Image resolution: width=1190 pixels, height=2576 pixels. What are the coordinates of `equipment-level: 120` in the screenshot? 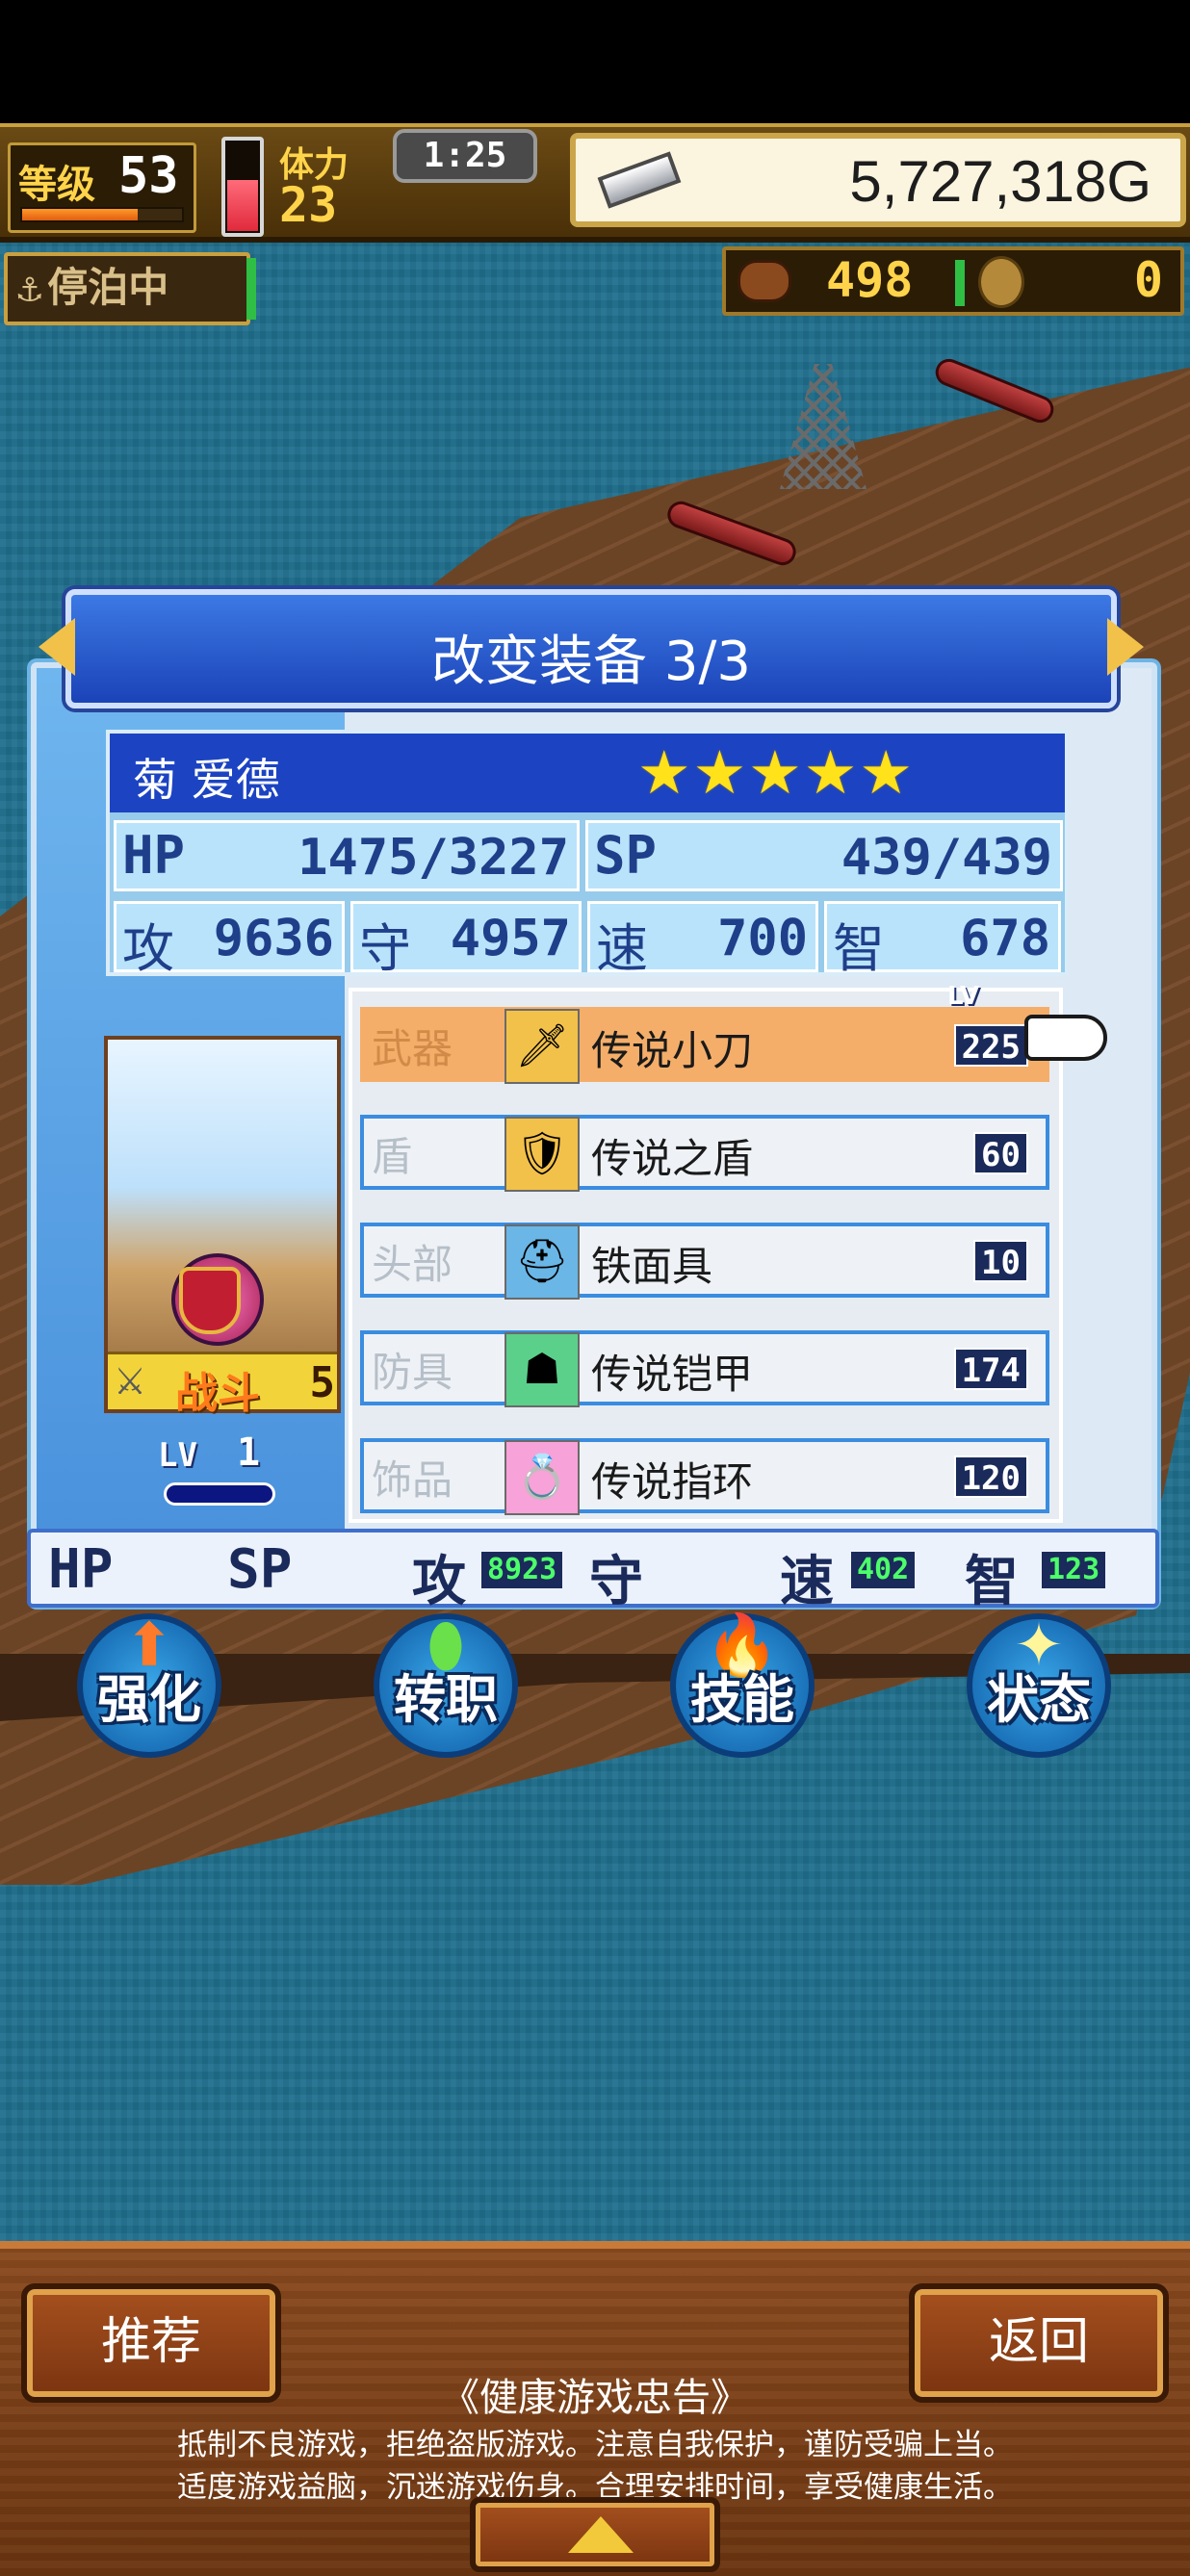 It's located at (991, 1477).